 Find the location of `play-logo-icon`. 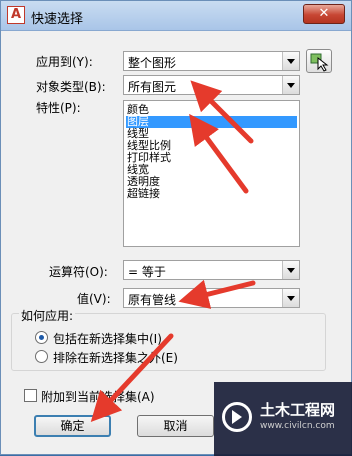

play-logo-icon is located at coordinates (237, 417).